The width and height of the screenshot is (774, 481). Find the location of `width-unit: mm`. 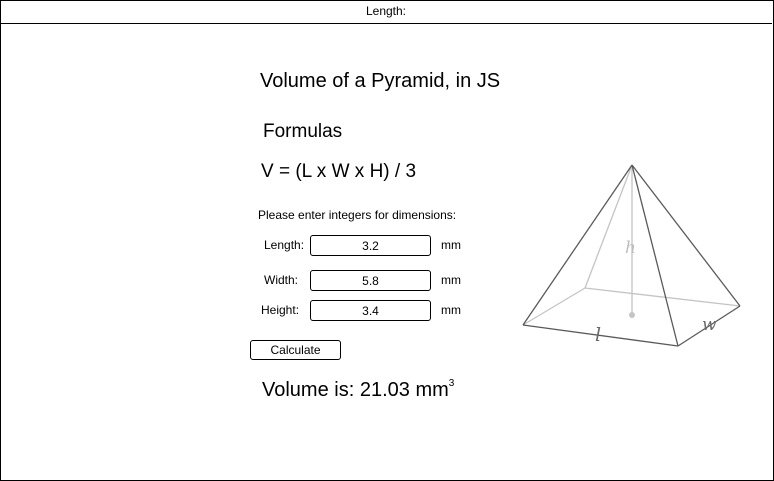

width-unit: mm is located at coordinates (451, 280).